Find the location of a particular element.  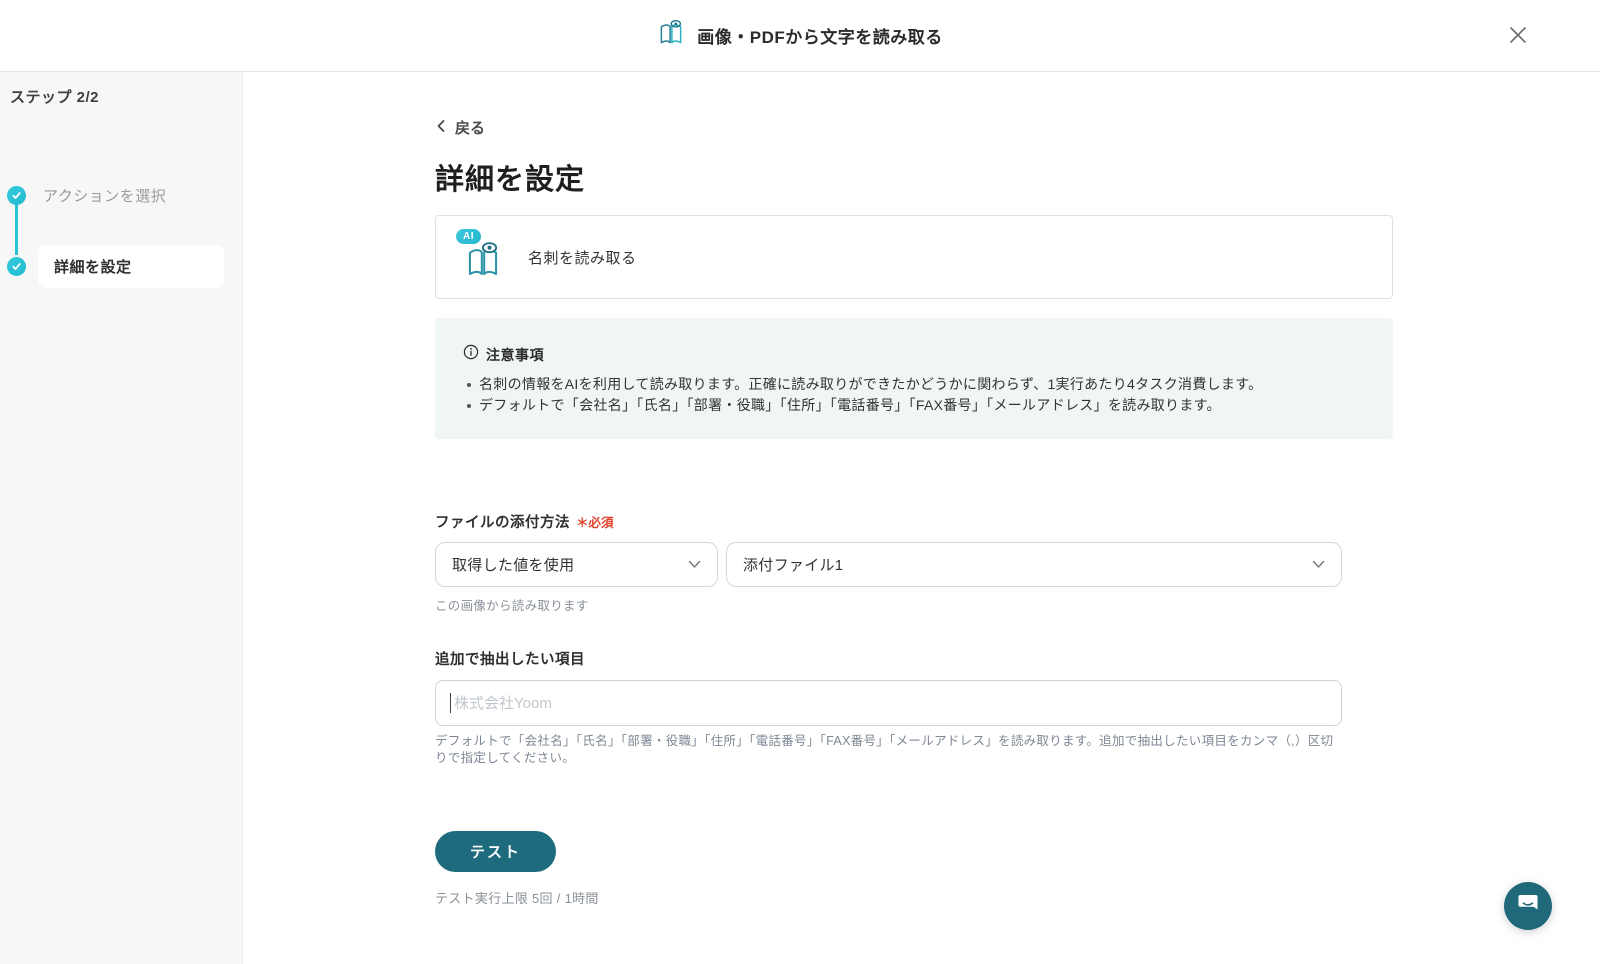

close-button is located at coordinates (1518, 36).